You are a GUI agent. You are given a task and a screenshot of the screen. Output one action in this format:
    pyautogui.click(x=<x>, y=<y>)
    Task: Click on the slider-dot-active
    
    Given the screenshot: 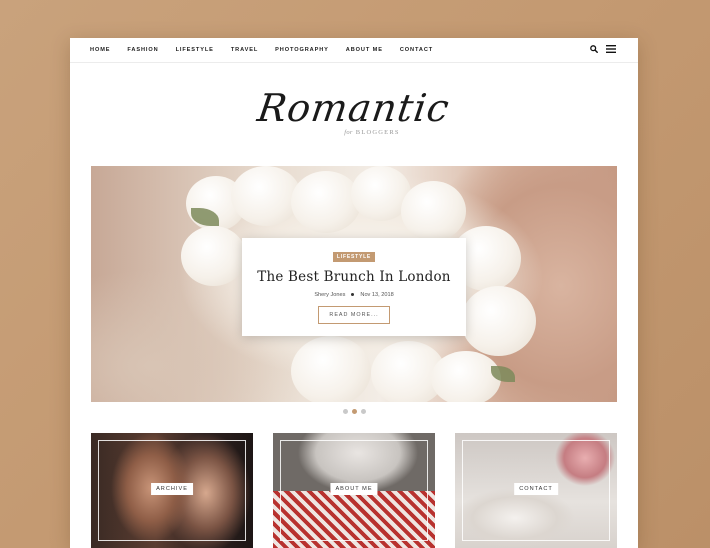 What is the action you would take?
    pyautogui.click(x=354, y=411)
    